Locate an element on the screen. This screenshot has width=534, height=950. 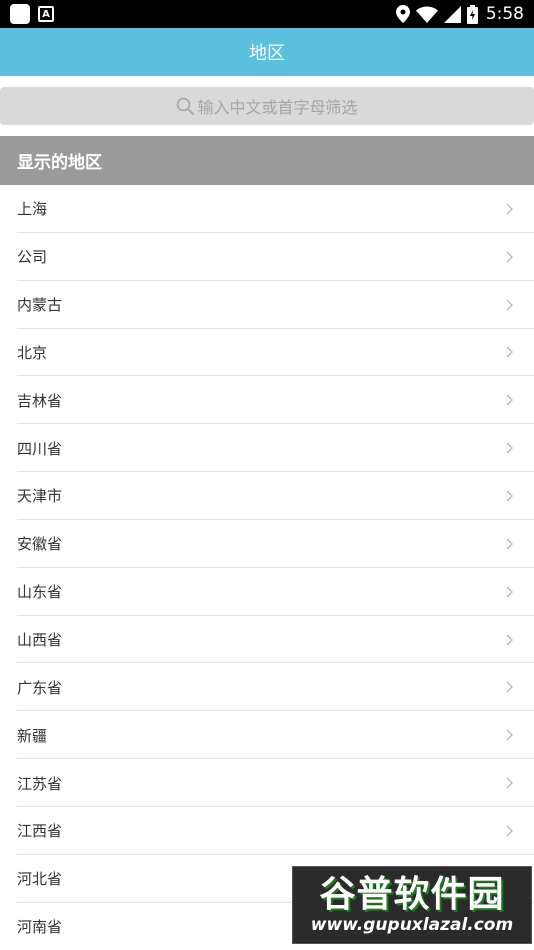
section-title: 显示的地区 is located at coordinates (59, 163).